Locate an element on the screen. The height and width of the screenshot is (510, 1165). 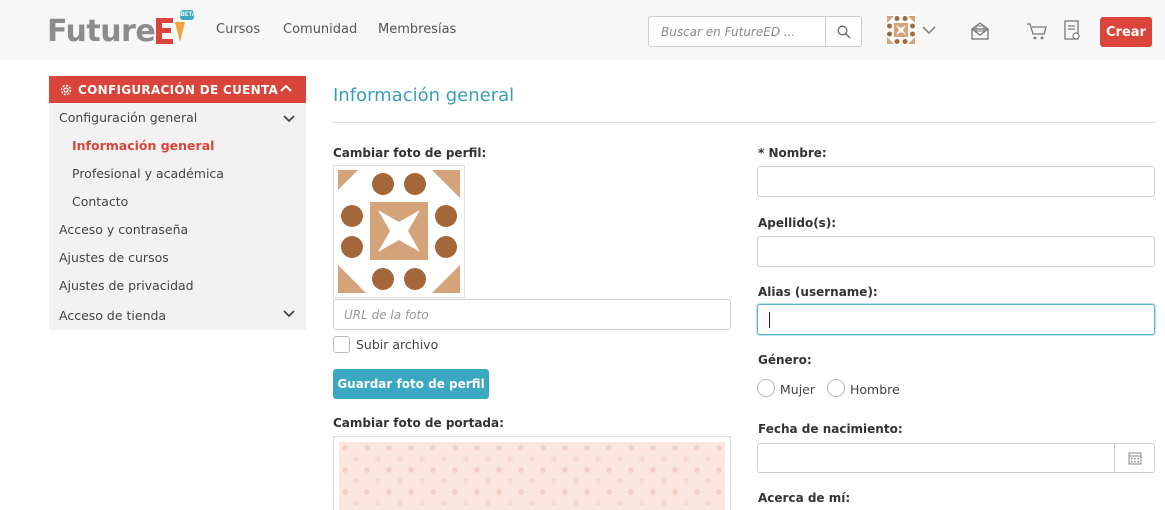
nav-link-comunidad: Comunidad is located at coordinates (320, 29).